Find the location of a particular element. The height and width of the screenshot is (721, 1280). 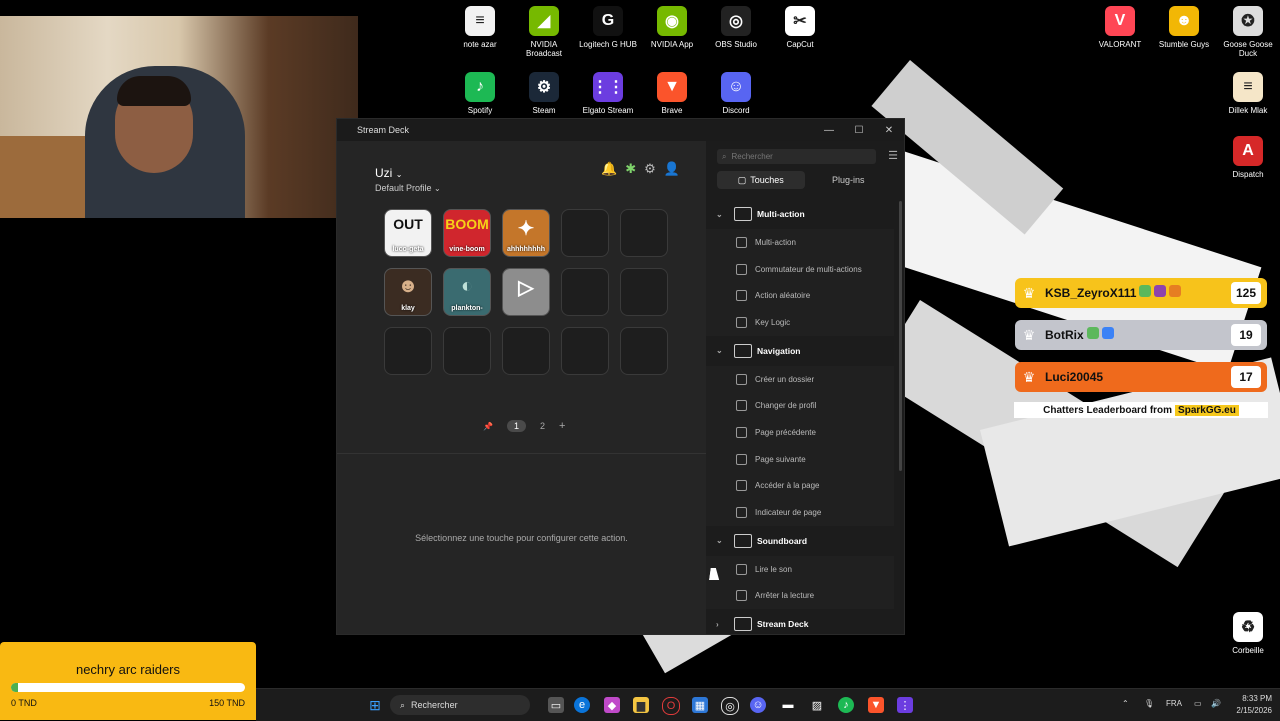

capcut-icon: ✂ is located at coordinates (800, 21).